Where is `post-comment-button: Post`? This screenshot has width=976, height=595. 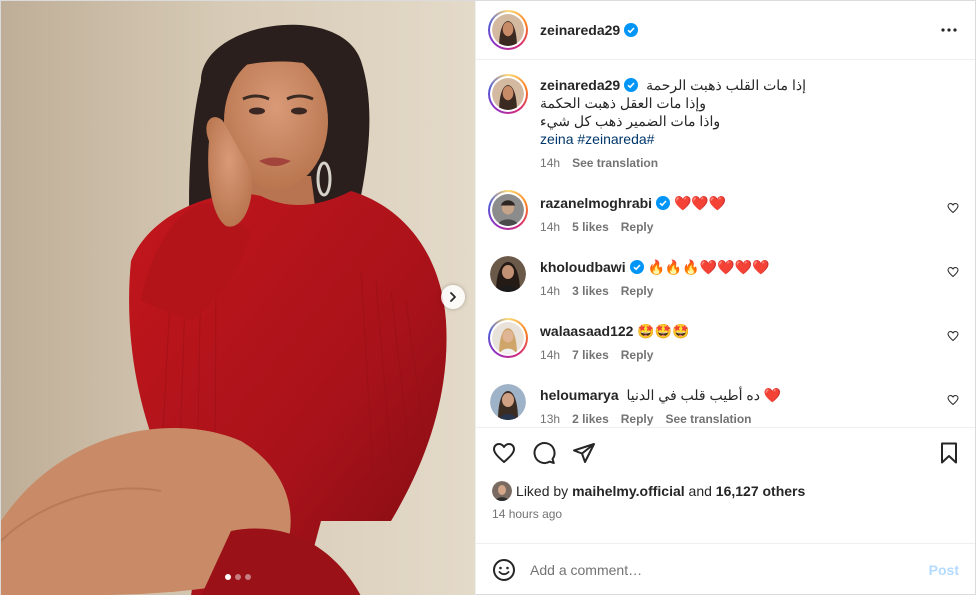 post-comment-button: Post is located at coordinates (944, 570).